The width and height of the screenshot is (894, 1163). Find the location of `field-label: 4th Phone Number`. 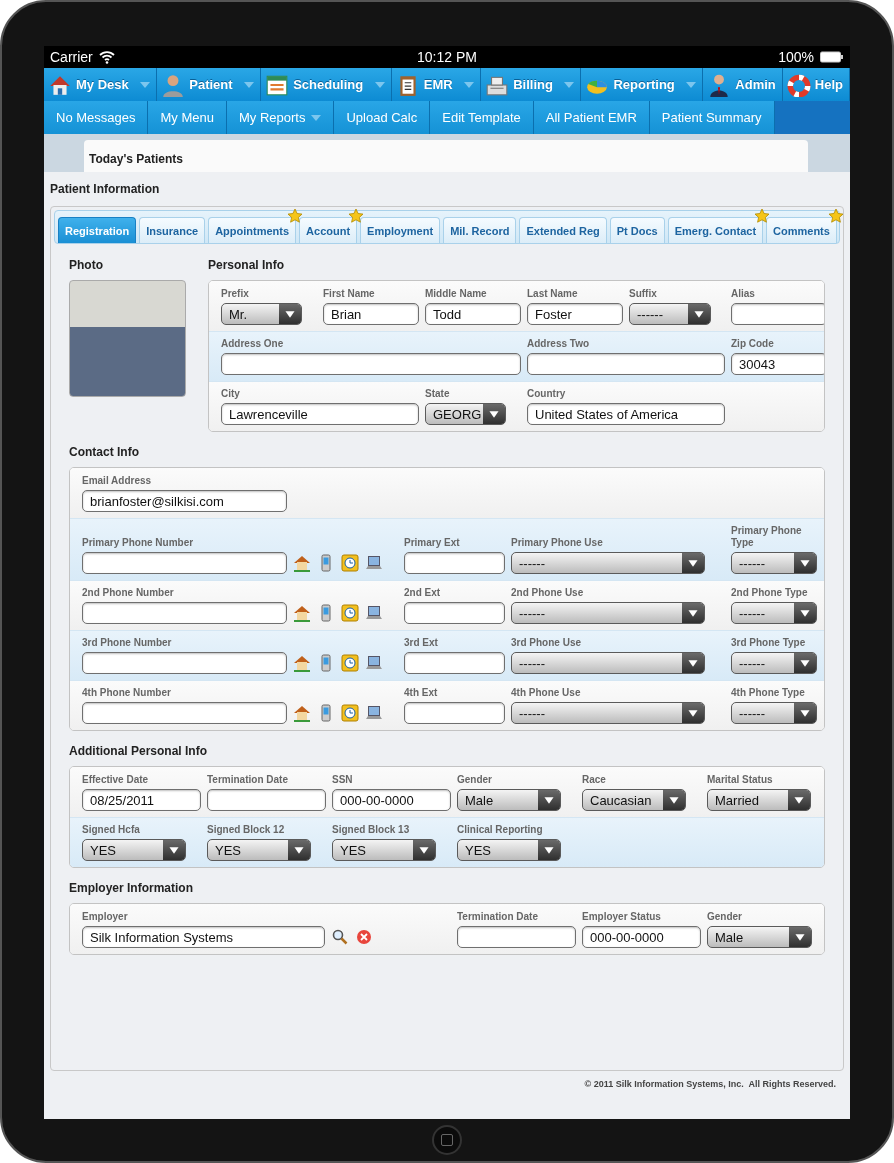

field-label: 4th Phone Number is located at coordinates (127, 693).